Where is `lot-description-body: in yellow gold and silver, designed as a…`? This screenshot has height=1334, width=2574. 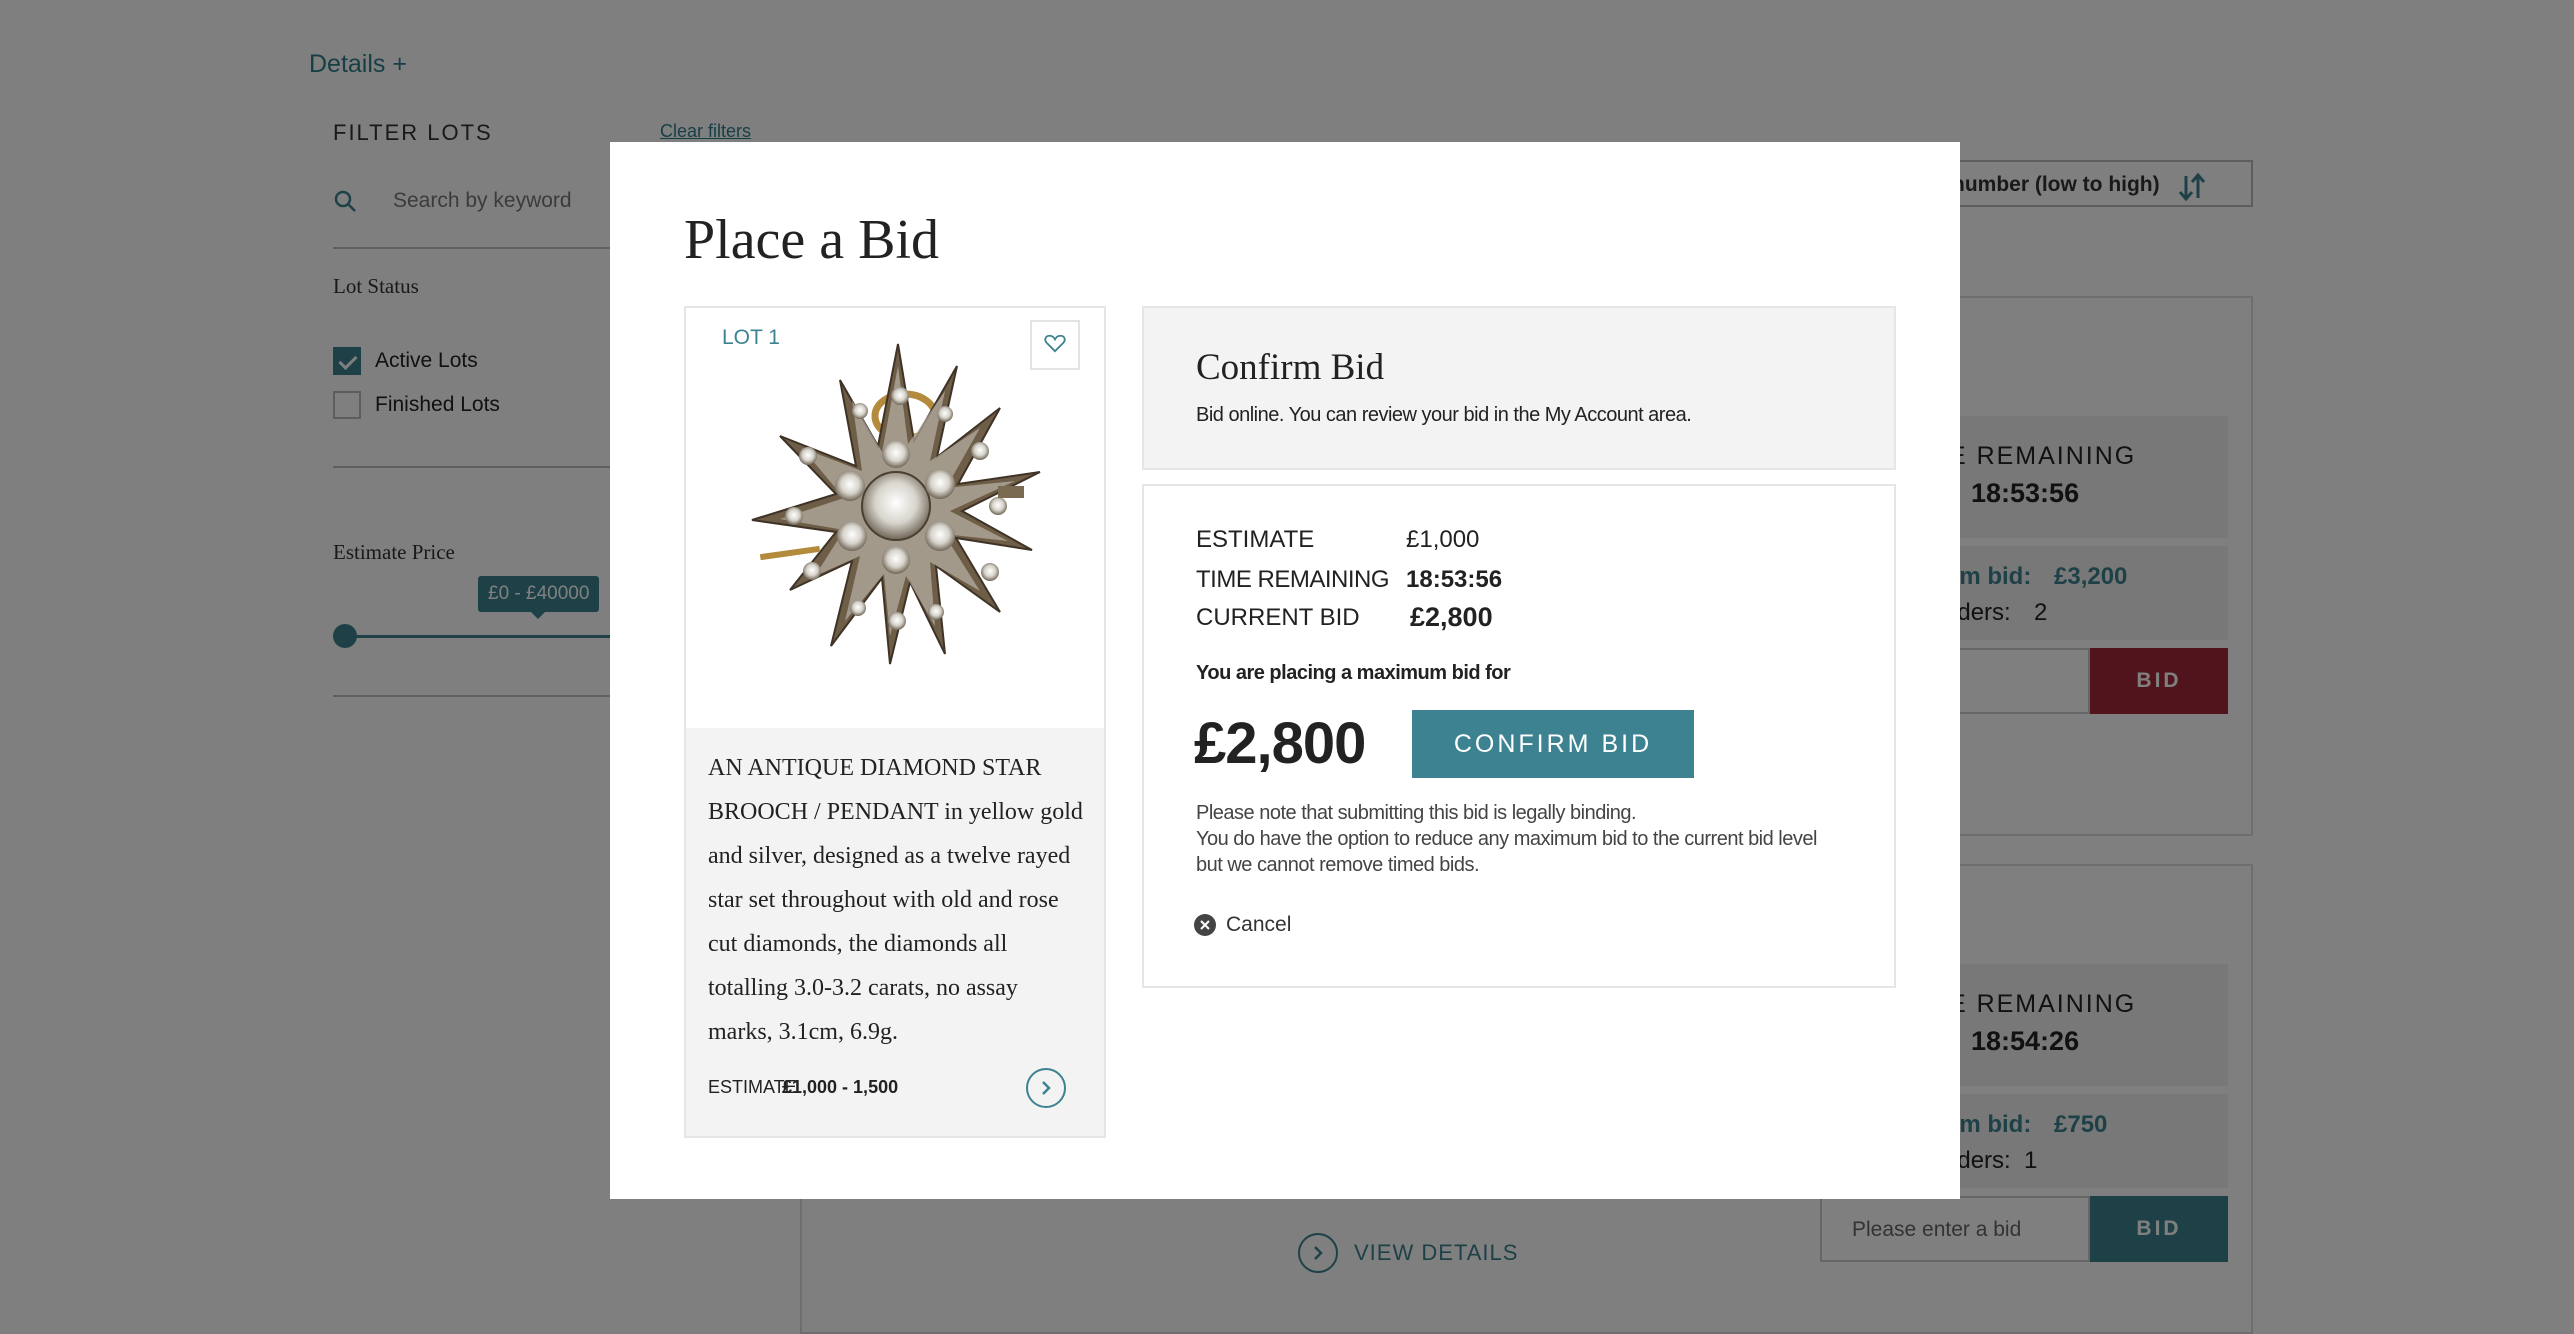 lot-description-body: in yellow gold and silver, designed as a… is located at coordinates (895, 922).